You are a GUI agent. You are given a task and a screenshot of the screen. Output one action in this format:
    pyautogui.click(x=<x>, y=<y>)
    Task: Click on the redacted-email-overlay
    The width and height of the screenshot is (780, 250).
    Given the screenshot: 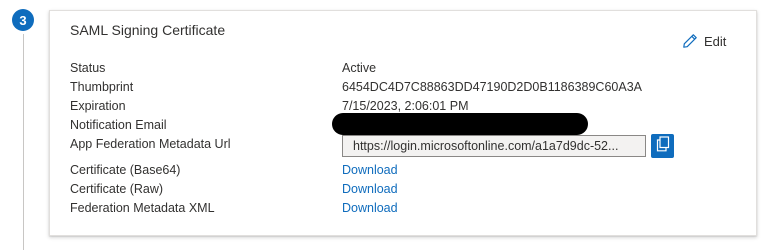 What is the action you would take?
    pyautogui.click(x=460, y=124)
    